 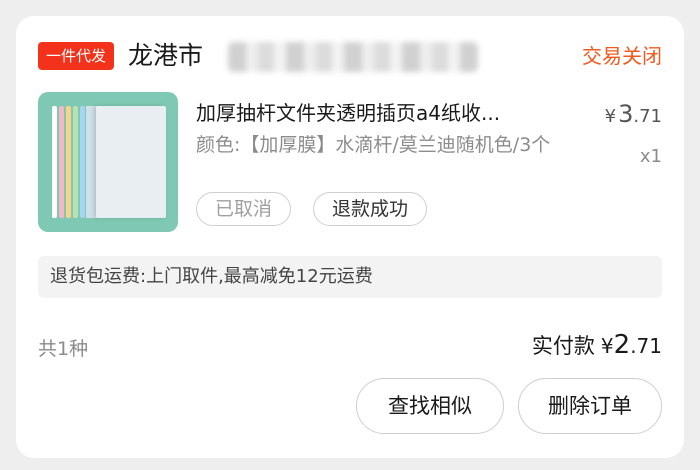 I want to click on delete-order-button: 删除订单, so click(x=590, y=406).